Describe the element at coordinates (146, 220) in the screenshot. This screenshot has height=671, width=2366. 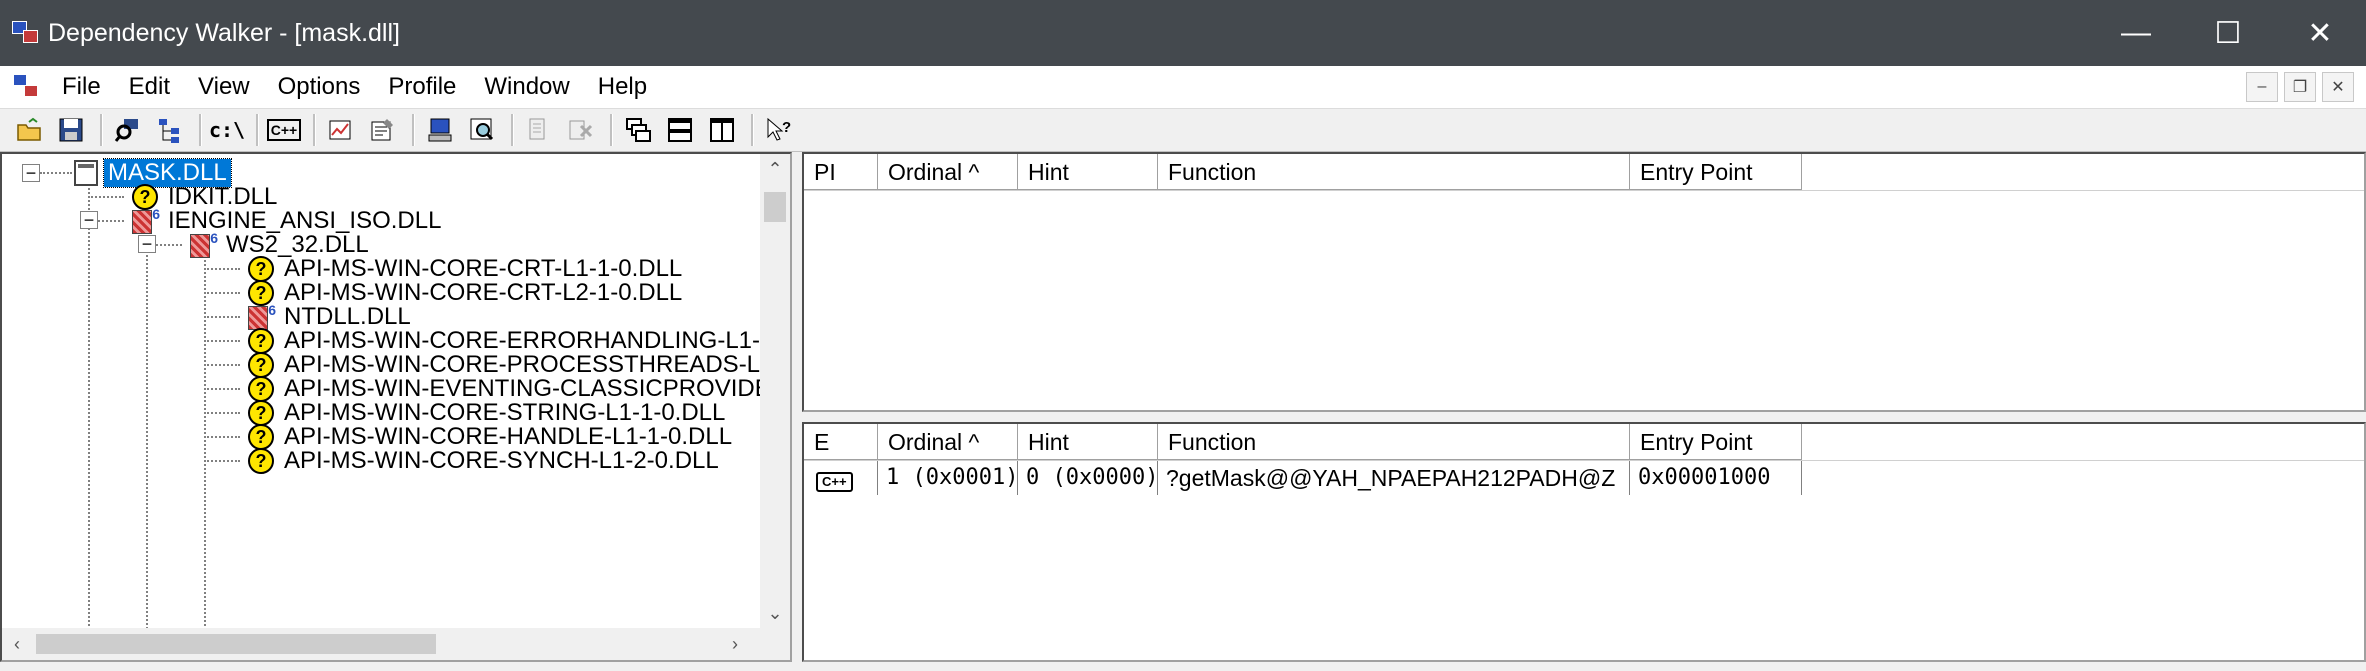
I see `dll64-icon: 6` at that location.